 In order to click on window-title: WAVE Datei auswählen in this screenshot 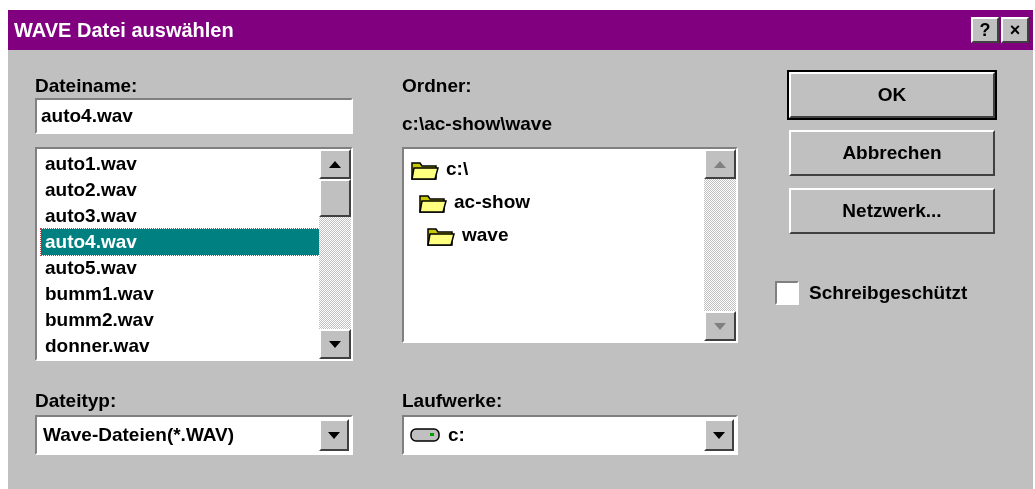, I will do `click(124, 30)`.